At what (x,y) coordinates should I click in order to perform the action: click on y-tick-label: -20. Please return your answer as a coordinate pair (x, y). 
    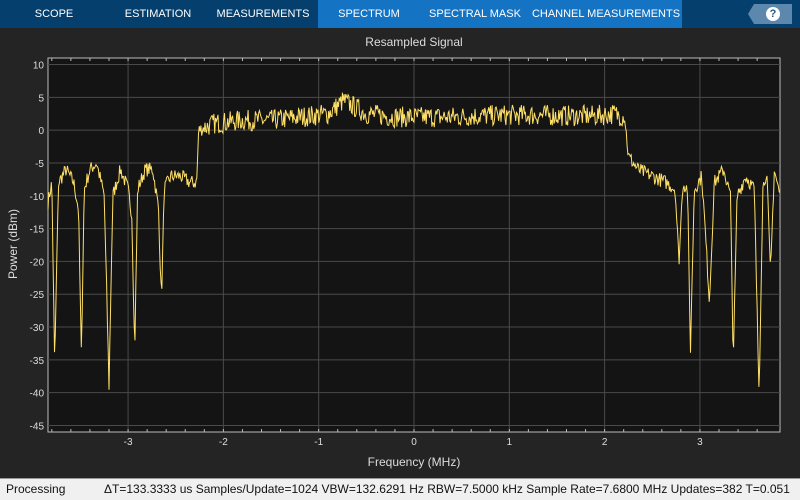
    Looking at the image, I should click on (37, 262).